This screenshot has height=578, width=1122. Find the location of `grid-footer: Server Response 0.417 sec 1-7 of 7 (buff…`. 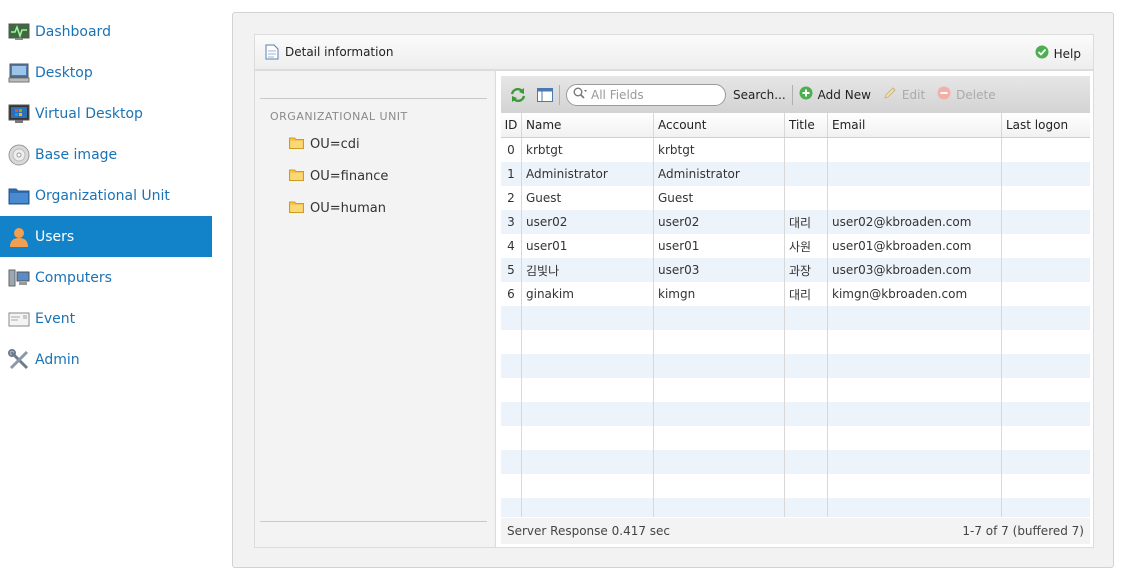

grid-footer: Server Response 0.417 sec 1-7 of 7 (buff… is located at coordinates (795, 531).